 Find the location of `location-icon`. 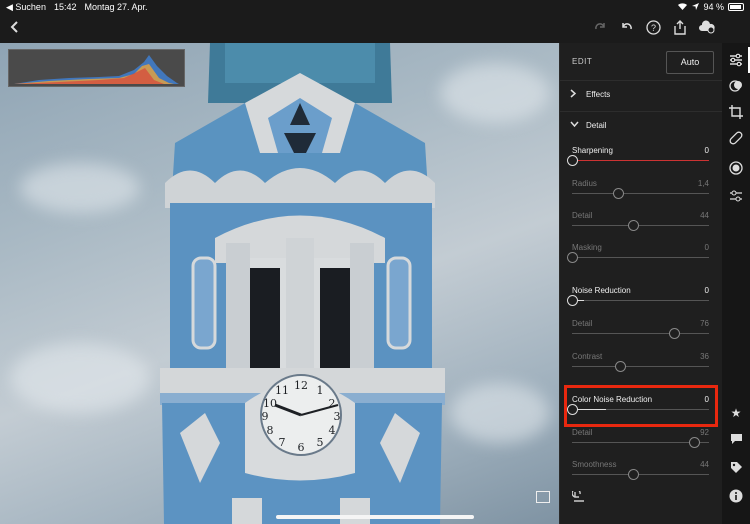

location-icon is located at coordinates (696, 7).